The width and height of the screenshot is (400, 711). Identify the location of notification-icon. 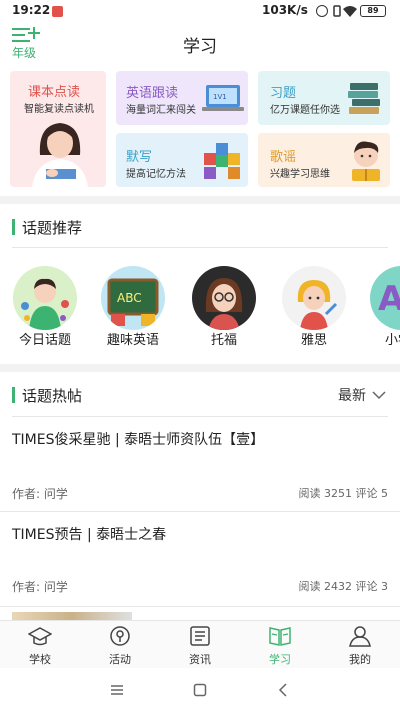
(57, 11).